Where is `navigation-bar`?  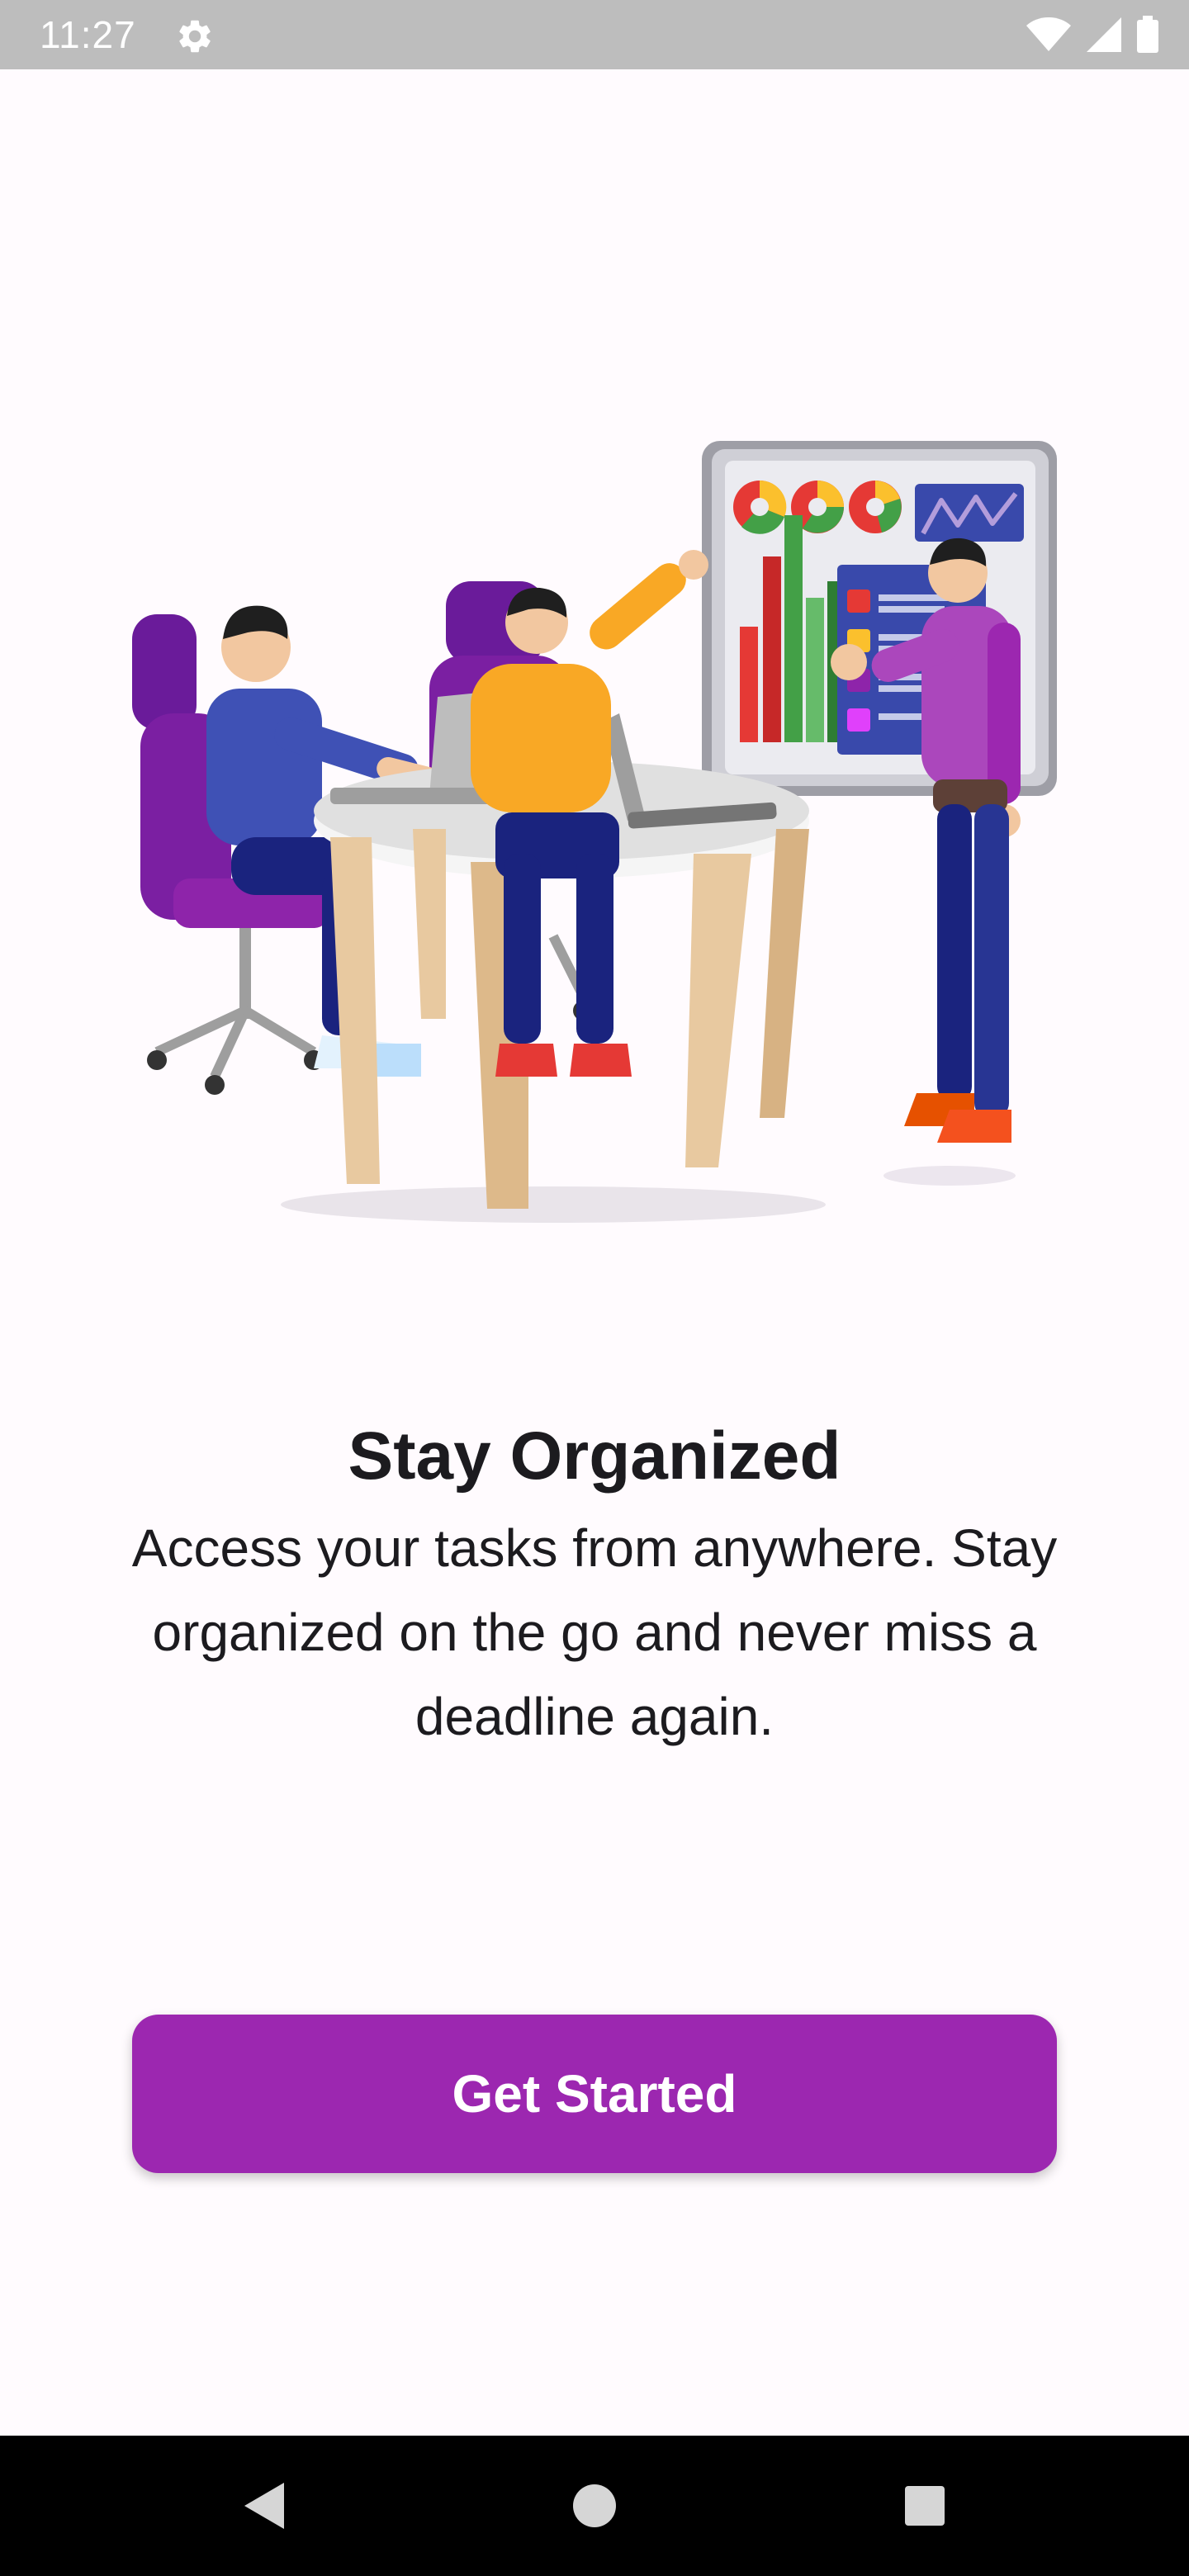 navigation-bar is located at coordinates (594, 2506).